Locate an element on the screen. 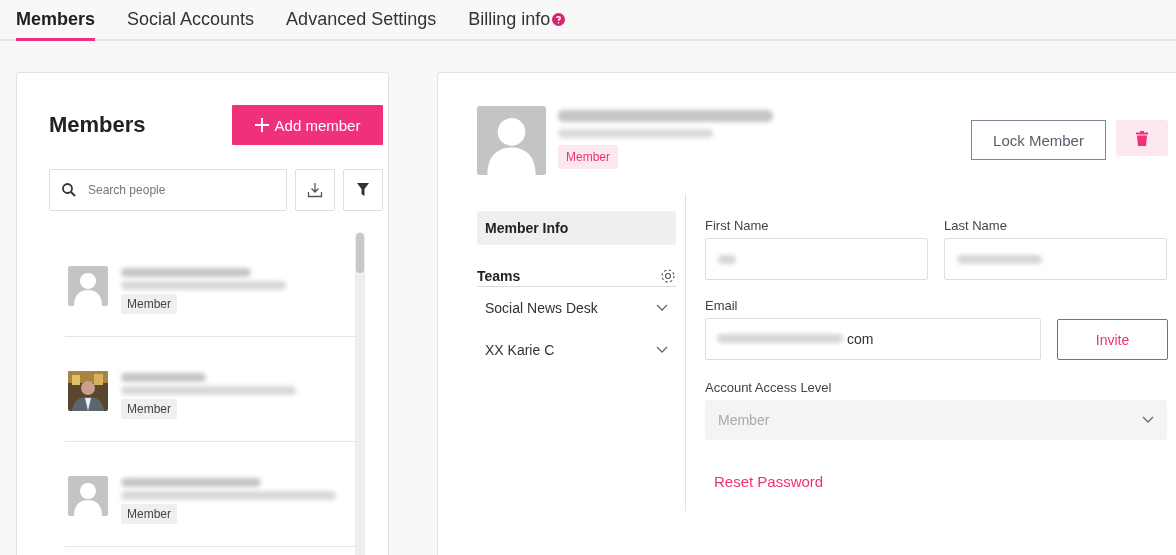 The height and width of the screenshot is (555, 1176). section-heading: Teams is located at coordinates (499, 276).